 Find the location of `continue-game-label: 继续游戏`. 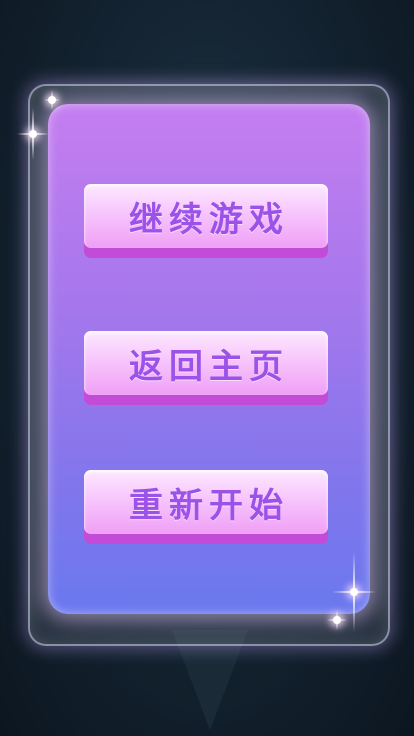

continue-game-label: 继续游戏 is located at coordinates (209, 219).